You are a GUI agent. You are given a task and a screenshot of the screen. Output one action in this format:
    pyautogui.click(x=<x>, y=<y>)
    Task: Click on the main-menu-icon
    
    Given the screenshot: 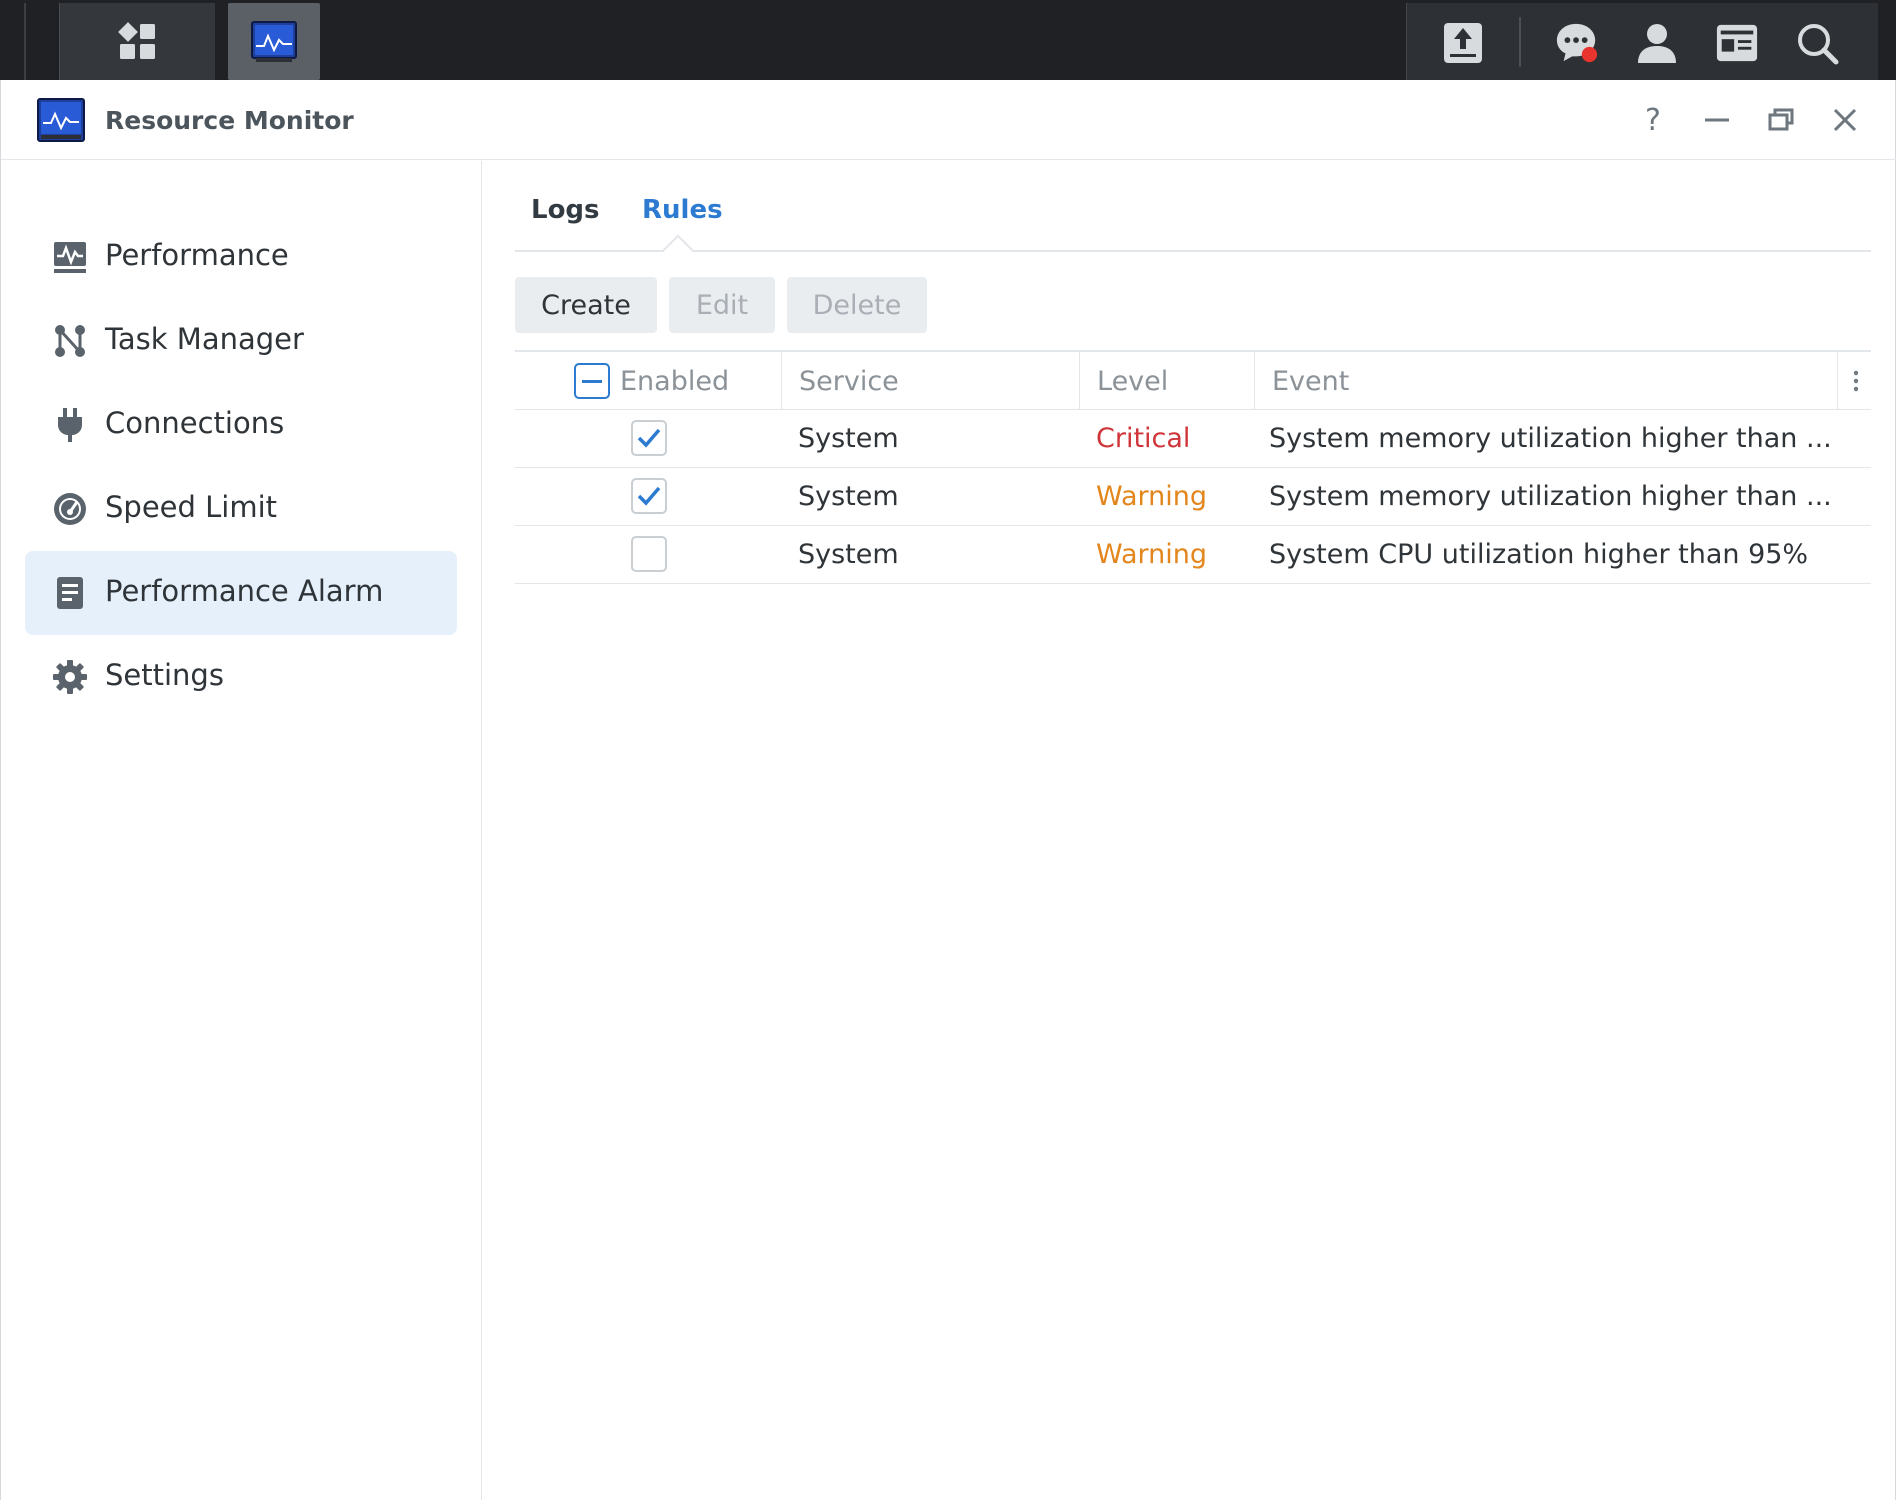 What is the action you would take?
    pyautogui.click(x=136, y=40)
    